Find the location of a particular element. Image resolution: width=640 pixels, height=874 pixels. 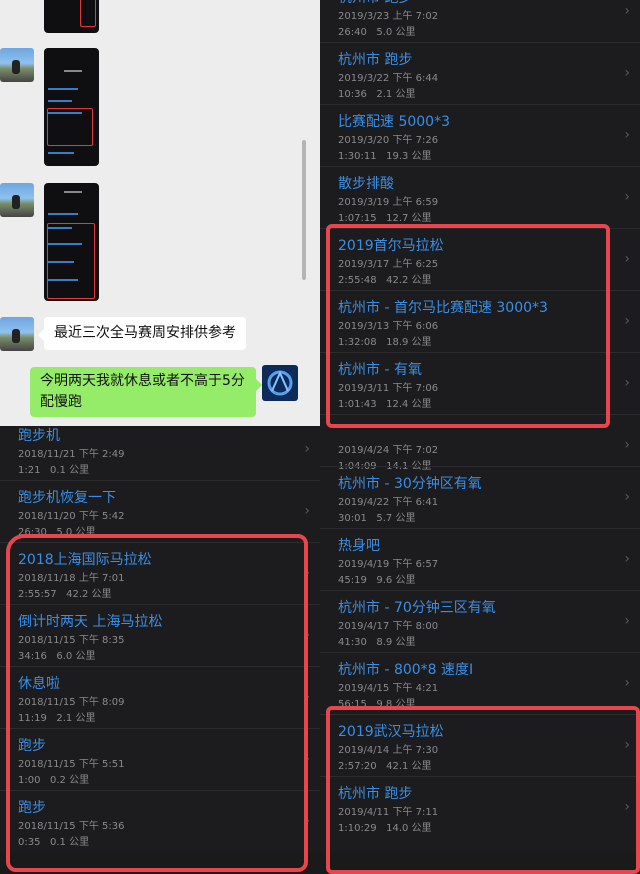

activity-distance: 0.1 公里 is located at coordinates (70, 470).